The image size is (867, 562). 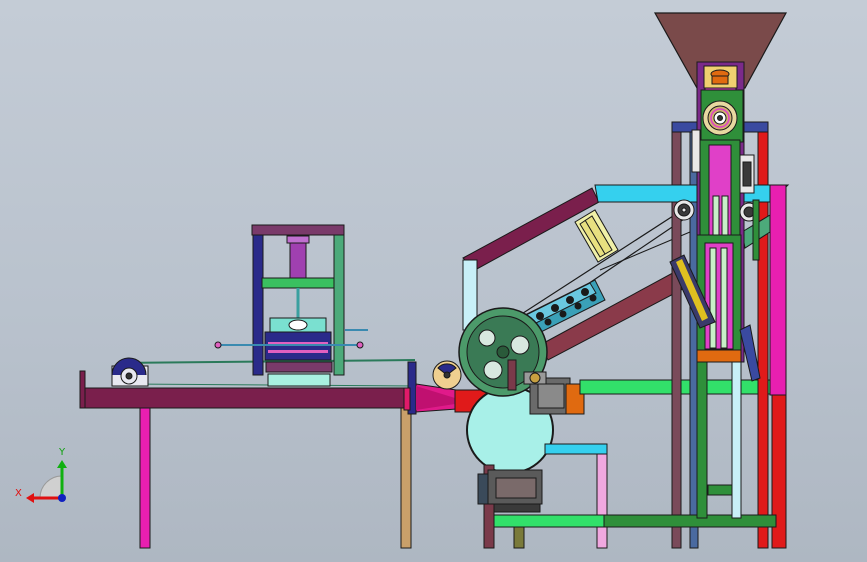 I want to click on triad-x-arrow, so click(x=30, y=498).